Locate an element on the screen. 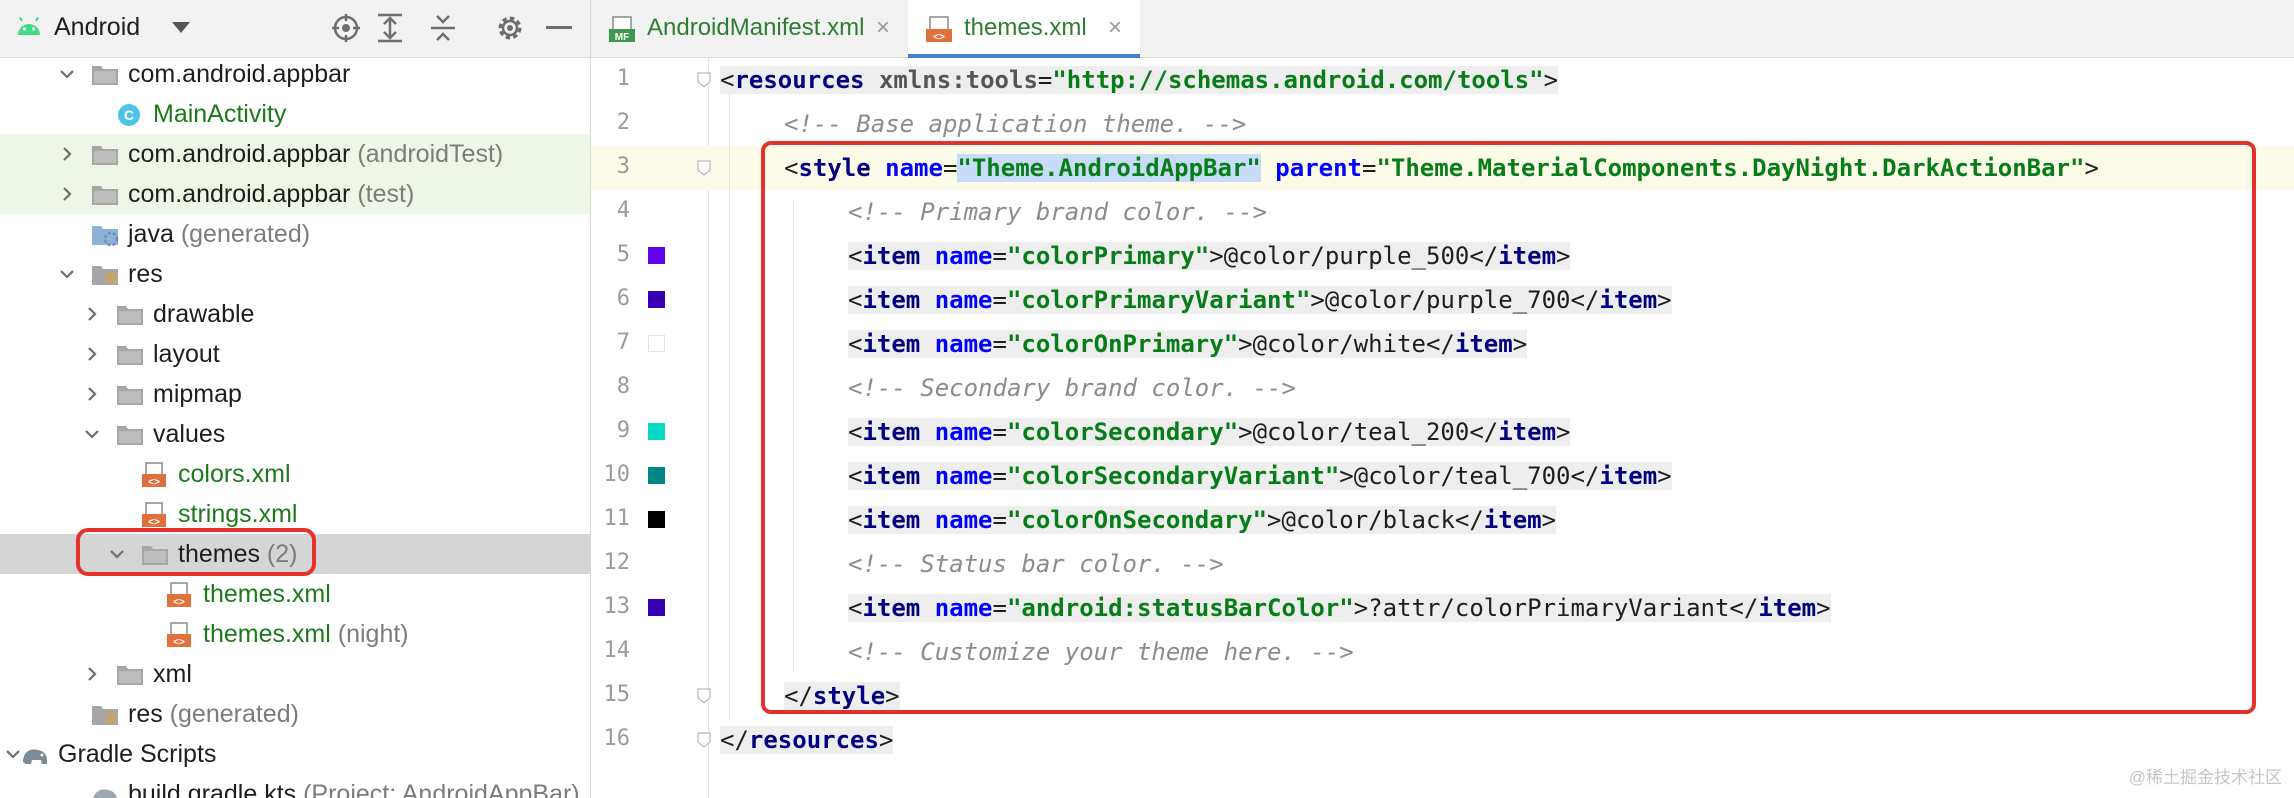 This screenshot has width=2294, height=798. tree-item-gradle-scripts: Gradle Scripts is located at coordinates (295, 754).